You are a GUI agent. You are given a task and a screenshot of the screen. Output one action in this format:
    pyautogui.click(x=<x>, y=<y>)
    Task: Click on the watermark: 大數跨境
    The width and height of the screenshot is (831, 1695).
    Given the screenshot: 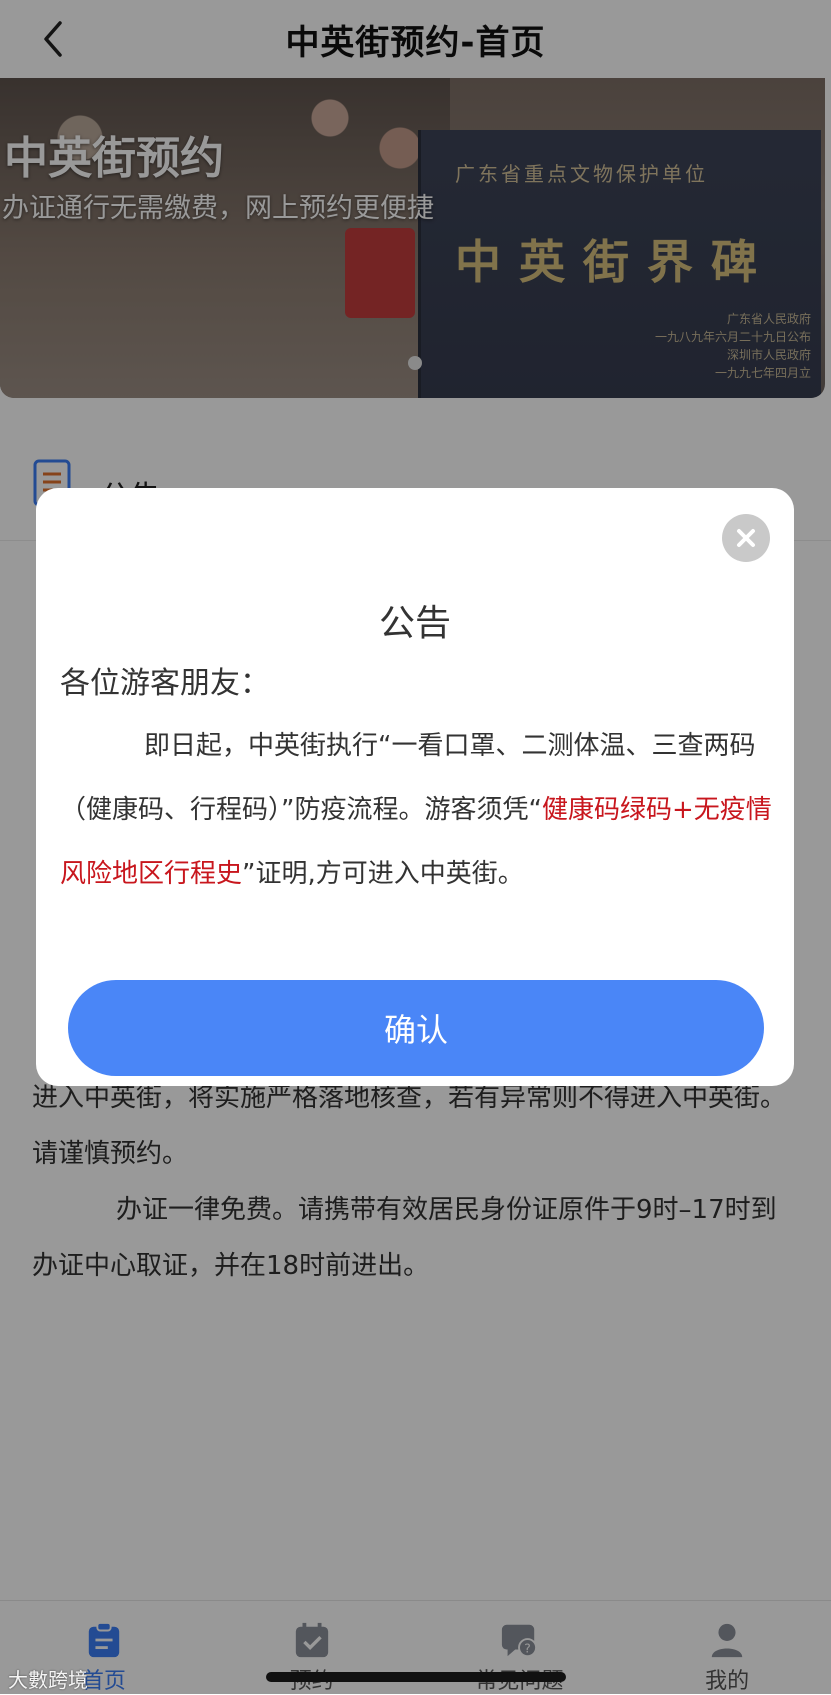 What is the action you would take?
    pyautogui.click(x=48, y=1680)
    